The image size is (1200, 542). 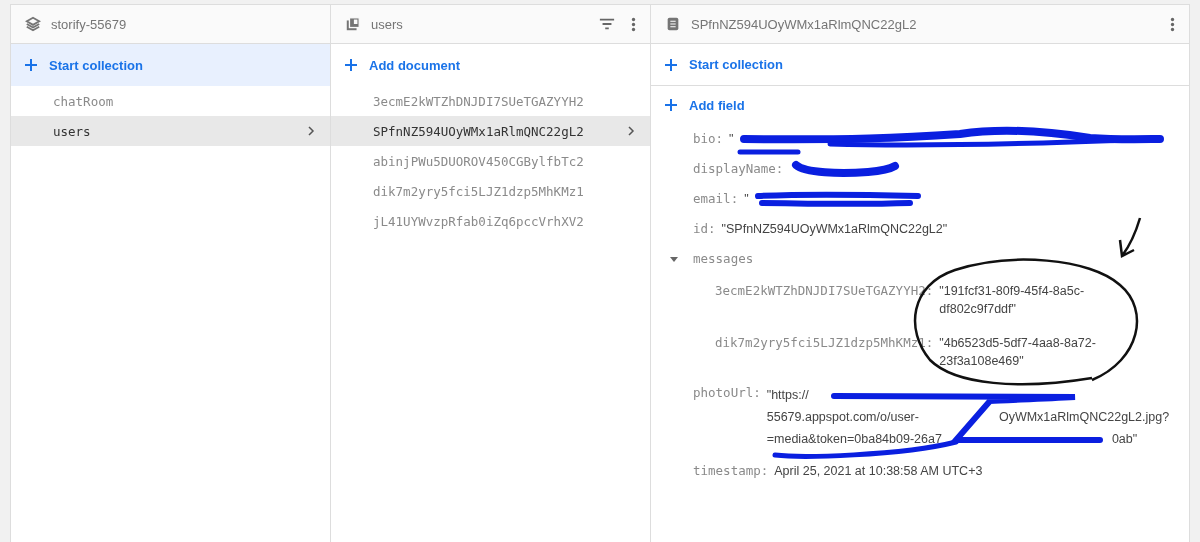 I want to click on project-name: storify-55679, so click(x=89, y=24).